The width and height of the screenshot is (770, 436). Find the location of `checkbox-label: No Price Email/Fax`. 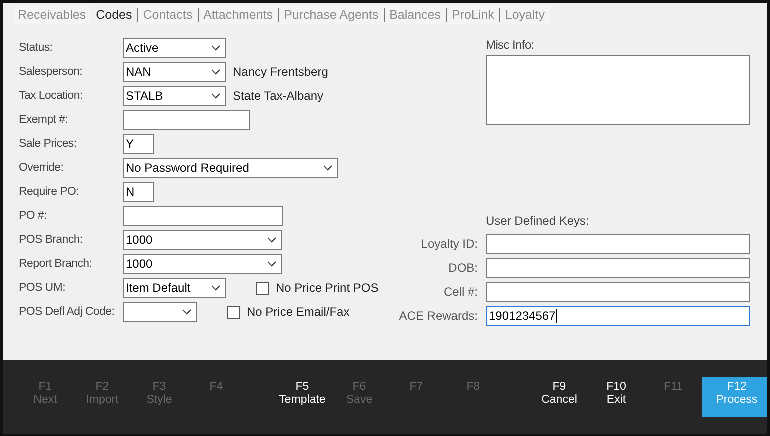

checkbox-label: No Price Email/Fax is located at coordinates (298, 312).